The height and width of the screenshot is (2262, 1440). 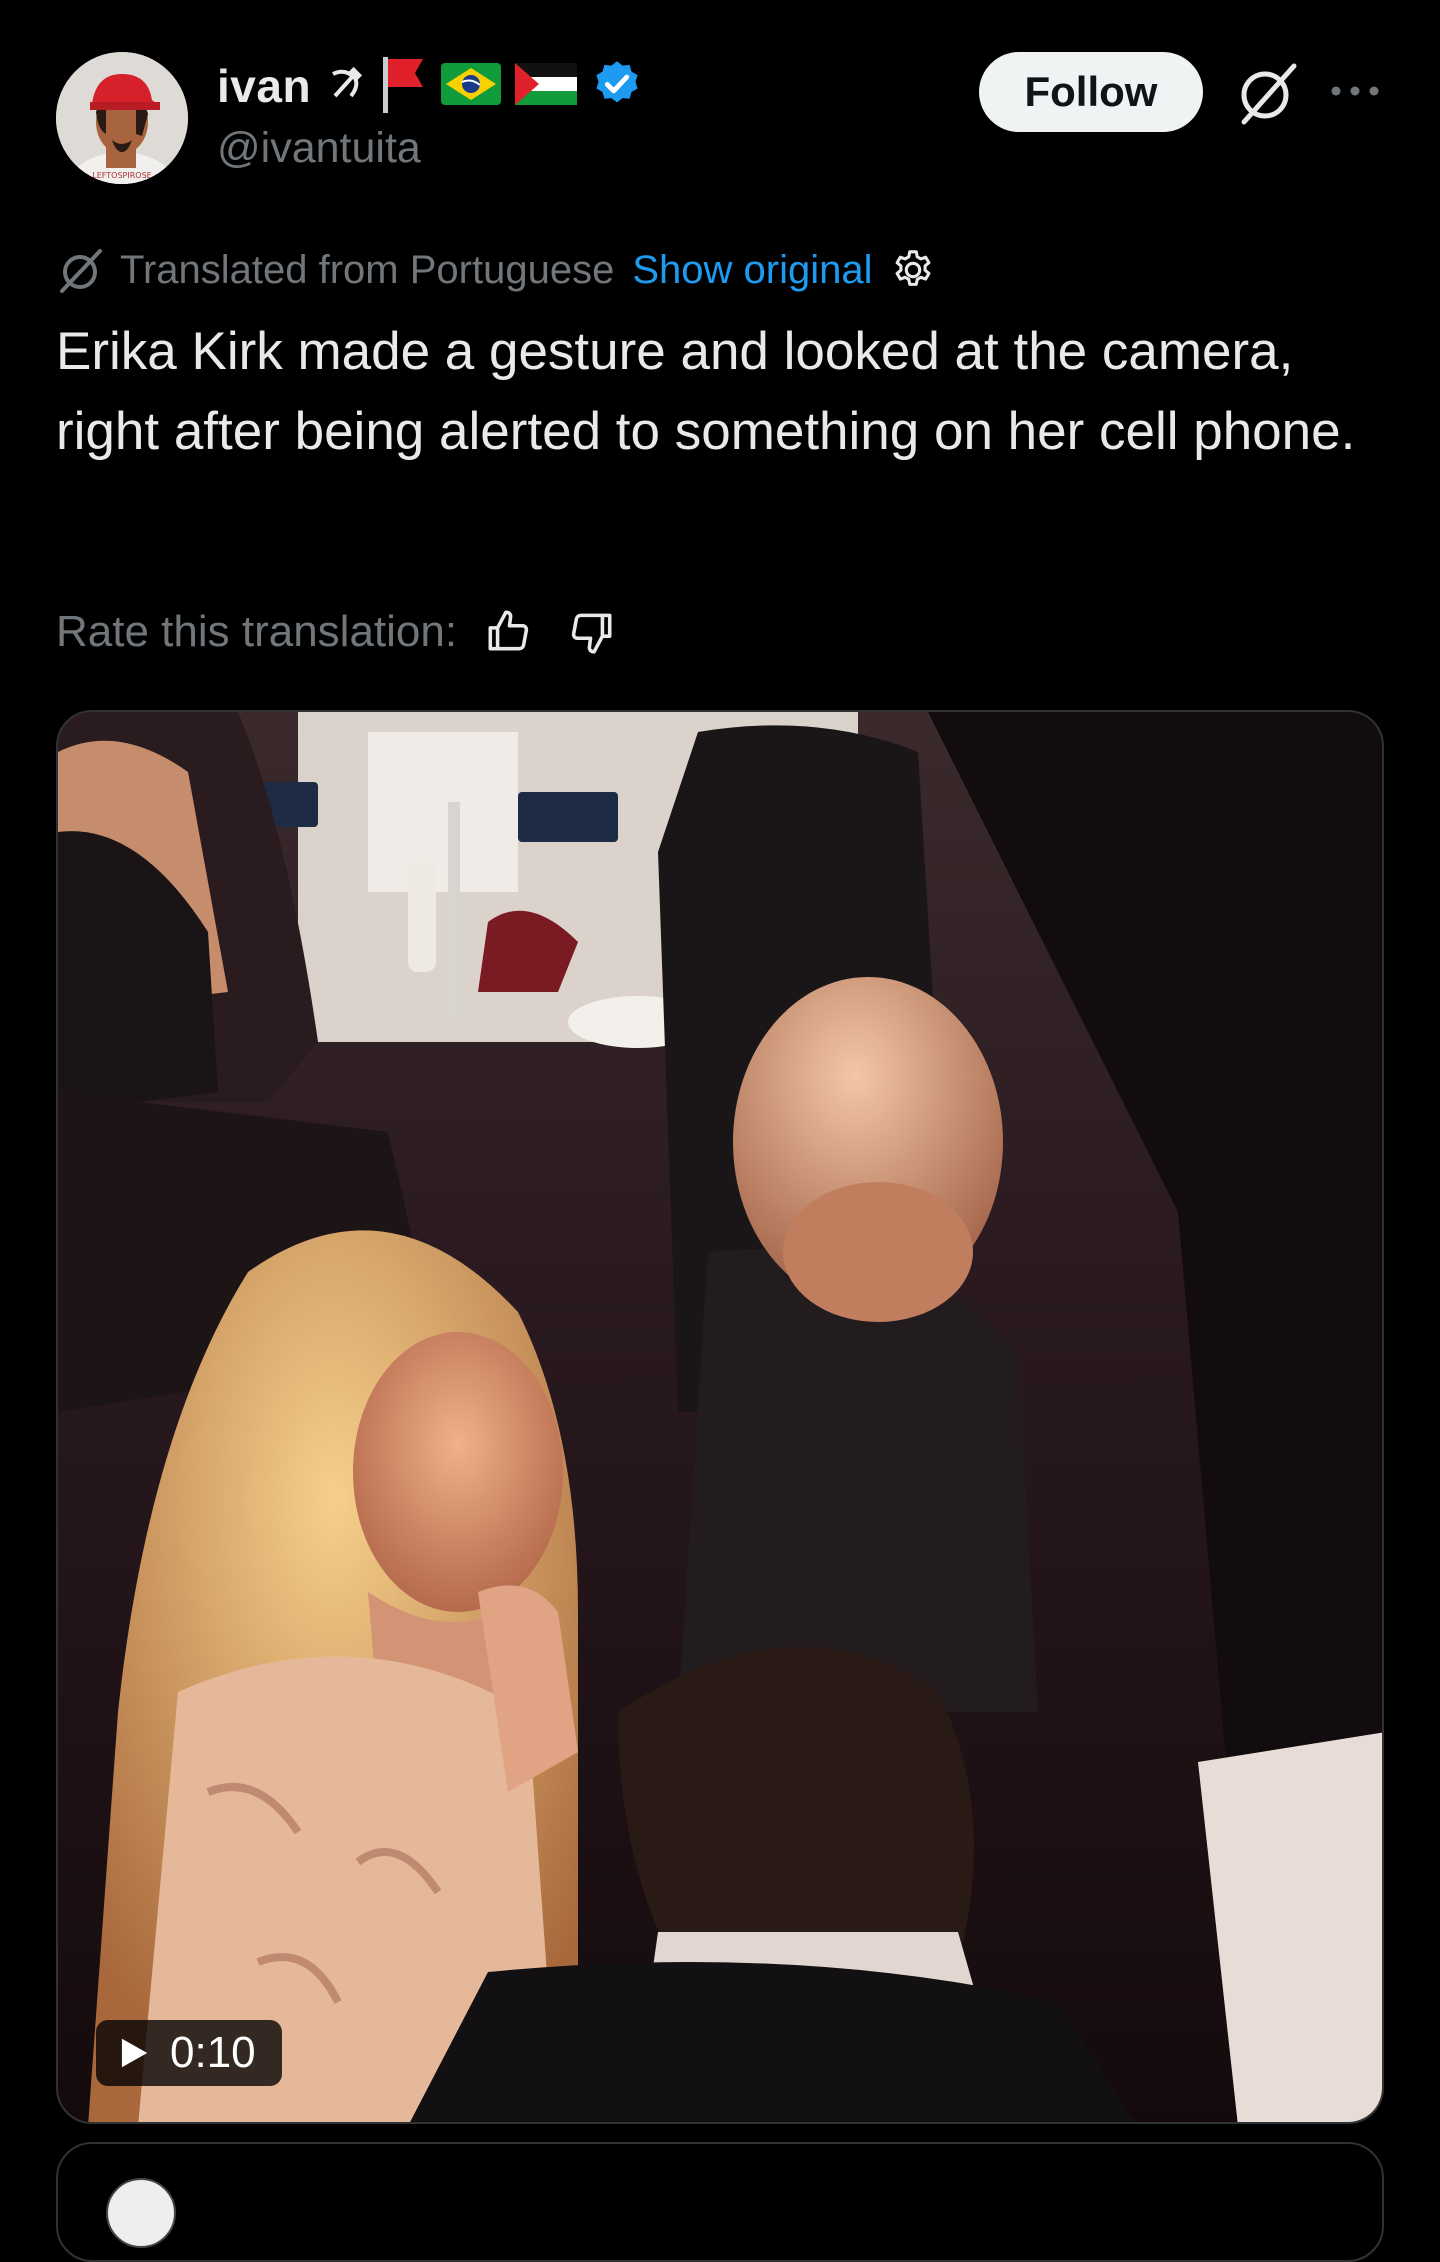 I want to click on video-duration: 0:10, so click(x=213, y=2052).